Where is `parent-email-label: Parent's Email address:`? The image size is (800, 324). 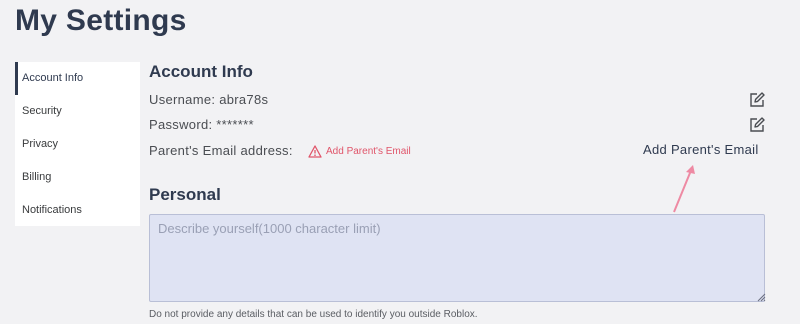
parent-email-label: Parent's Email address: is located at coordinates (221, 150).